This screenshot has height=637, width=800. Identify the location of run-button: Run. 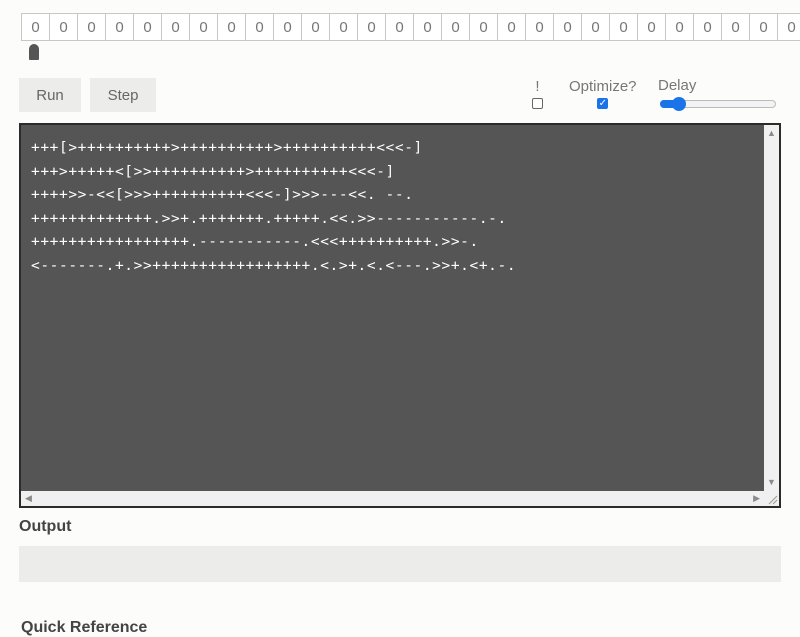
(50, 95).